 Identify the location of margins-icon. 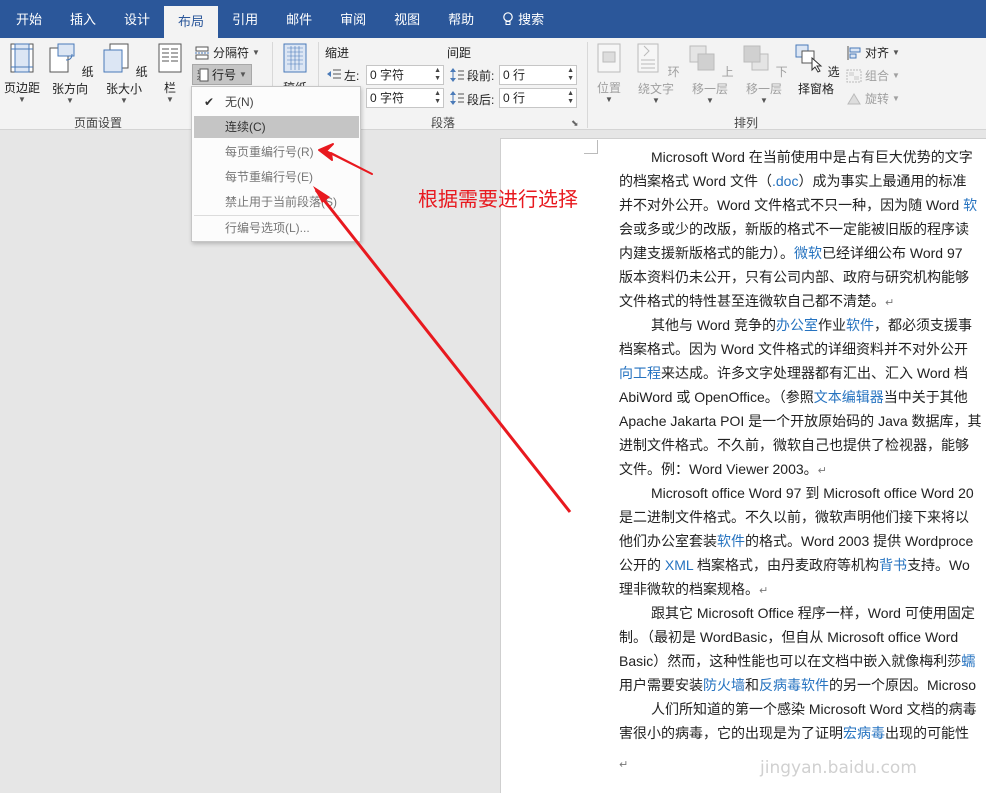
(22, 58).